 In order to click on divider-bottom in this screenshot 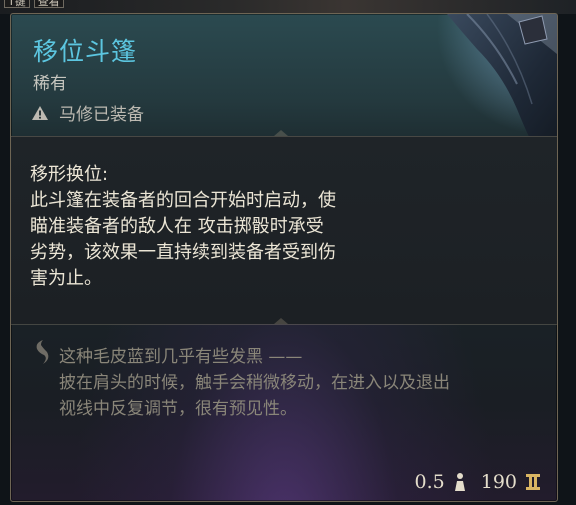, I will do `click(284, 321)`.